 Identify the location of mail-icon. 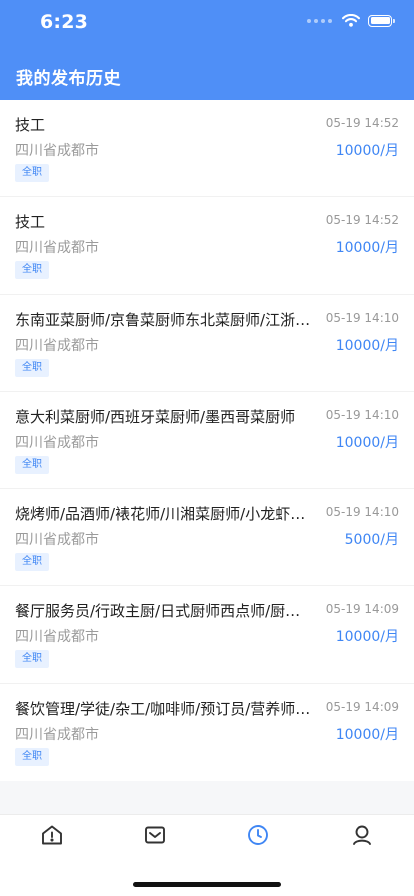
(155, 835).